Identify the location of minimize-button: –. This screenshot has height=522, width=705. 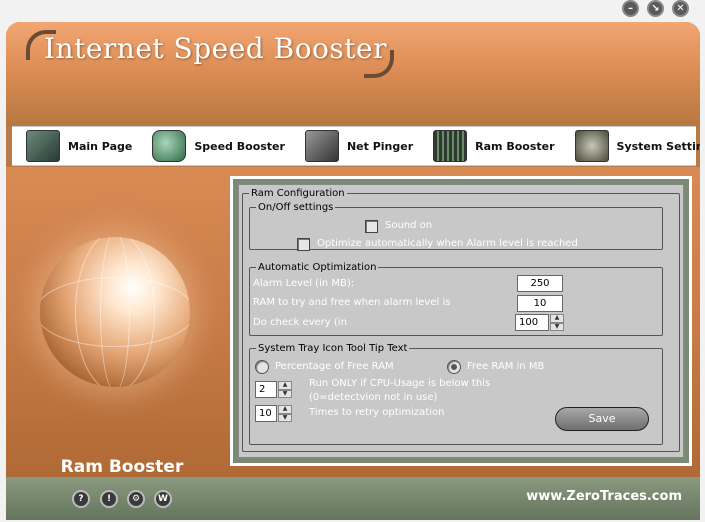
(630, 8).